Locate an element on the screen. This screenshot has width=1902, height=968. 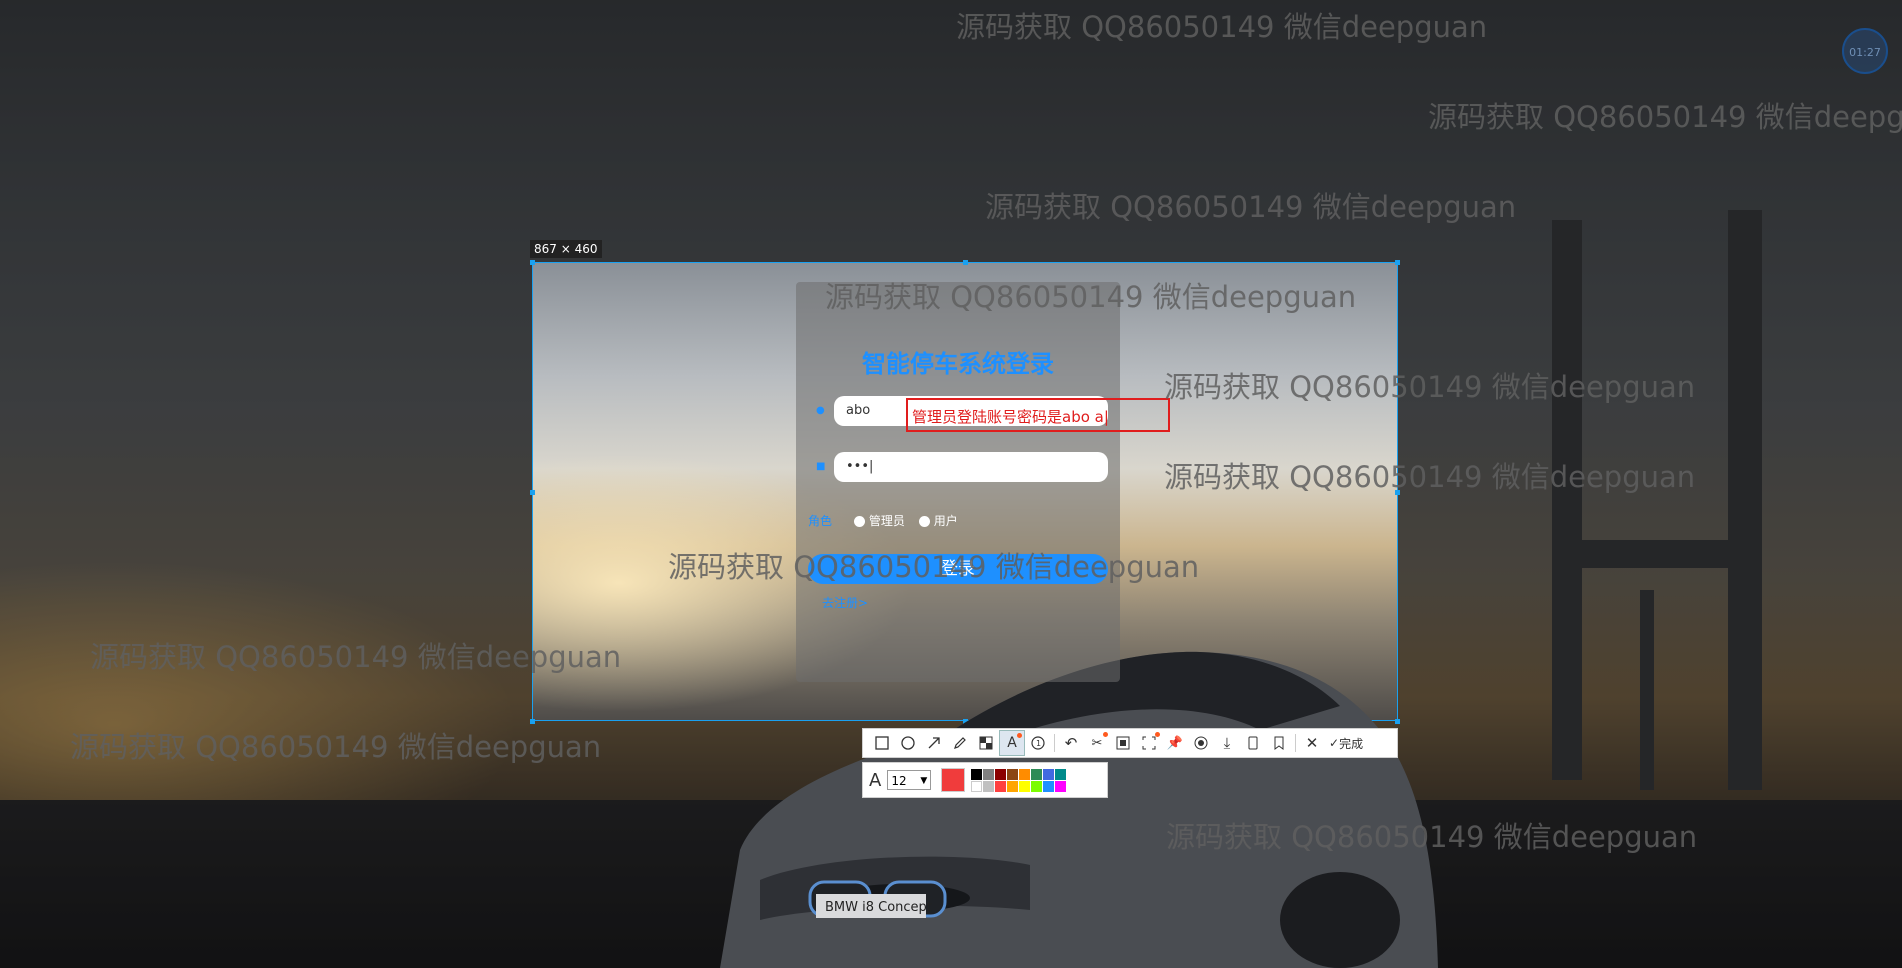
pencil-icon is located at coordinates (960, 743).